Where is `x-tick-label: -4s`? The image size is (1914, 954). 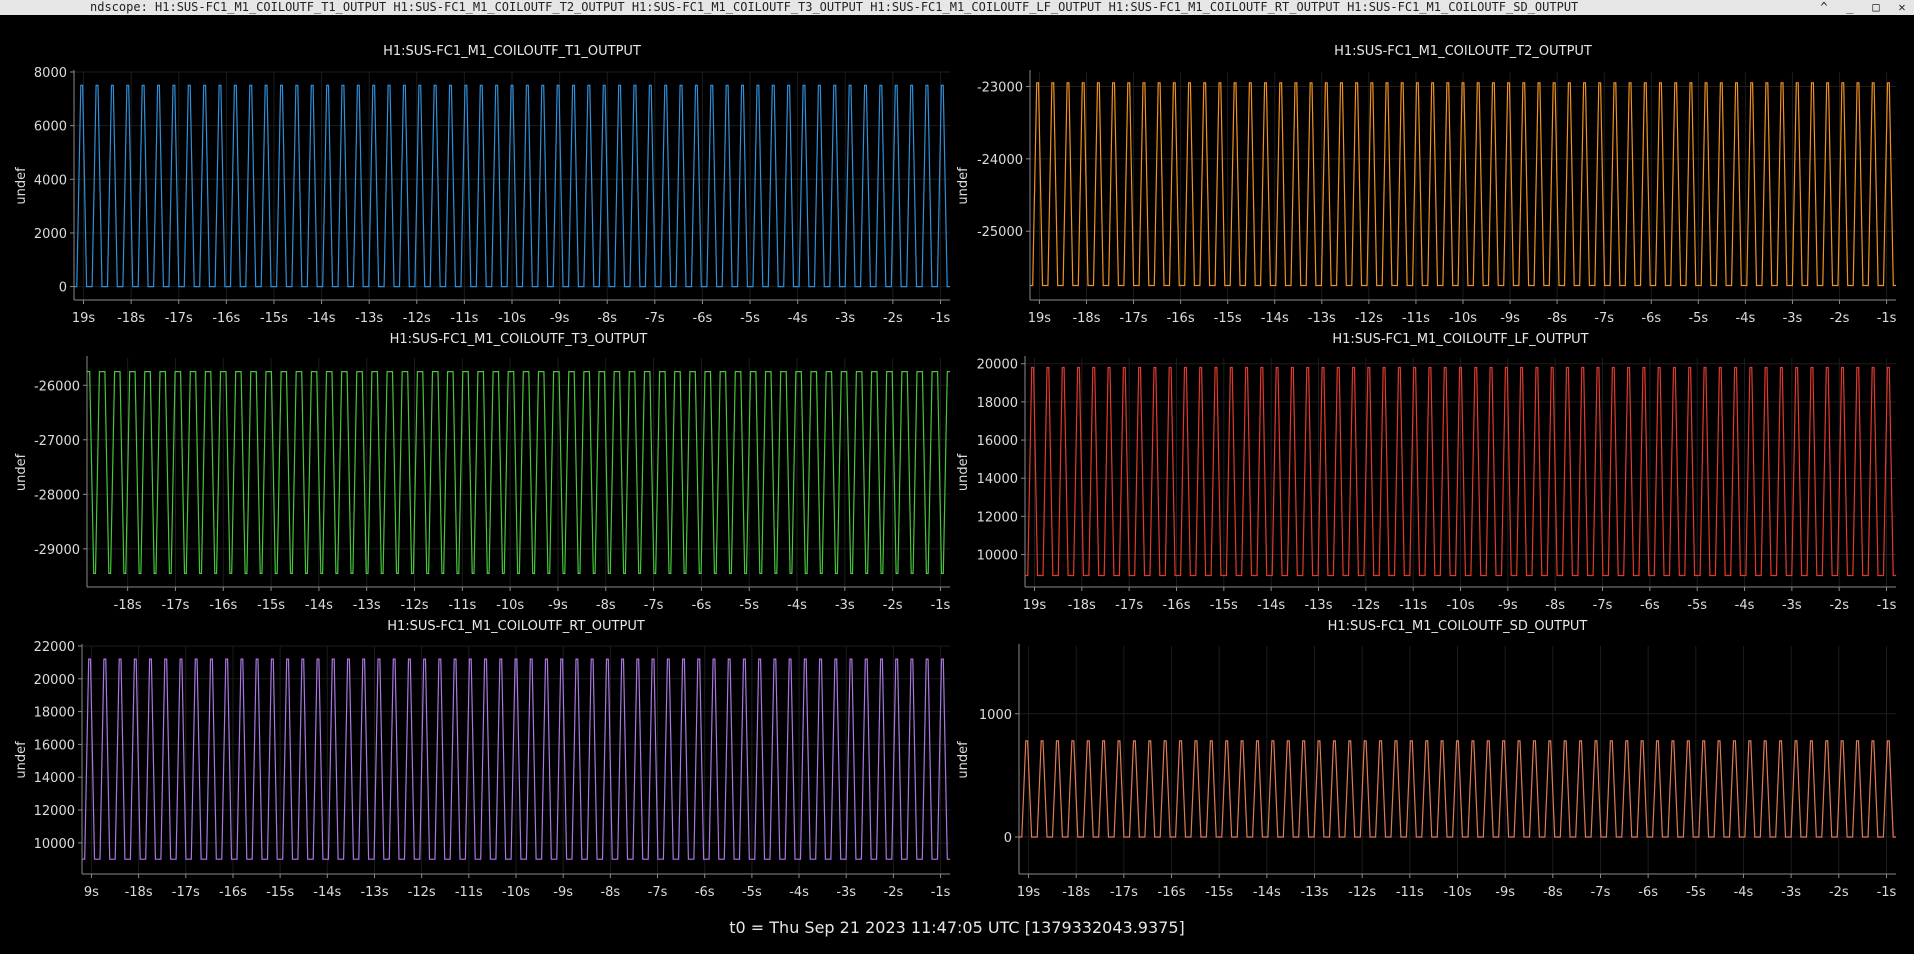
x-tick-label: -4s is located at coordinates (797, 605).